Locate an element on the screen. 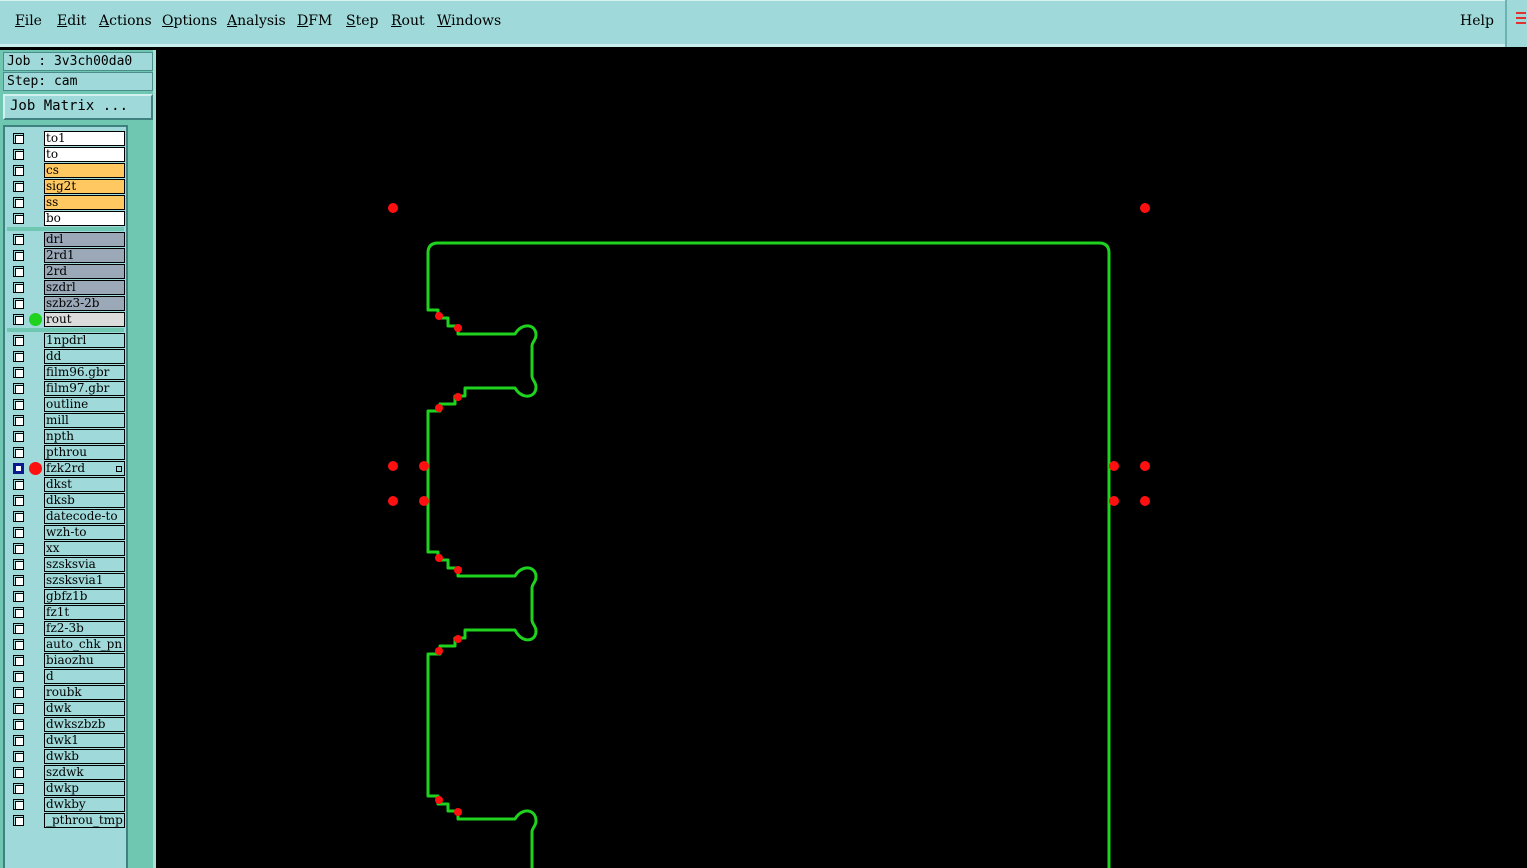 The height and width of the screenshot is (868, 1527). layer-name: dkst is located at coordinates (84, 484).